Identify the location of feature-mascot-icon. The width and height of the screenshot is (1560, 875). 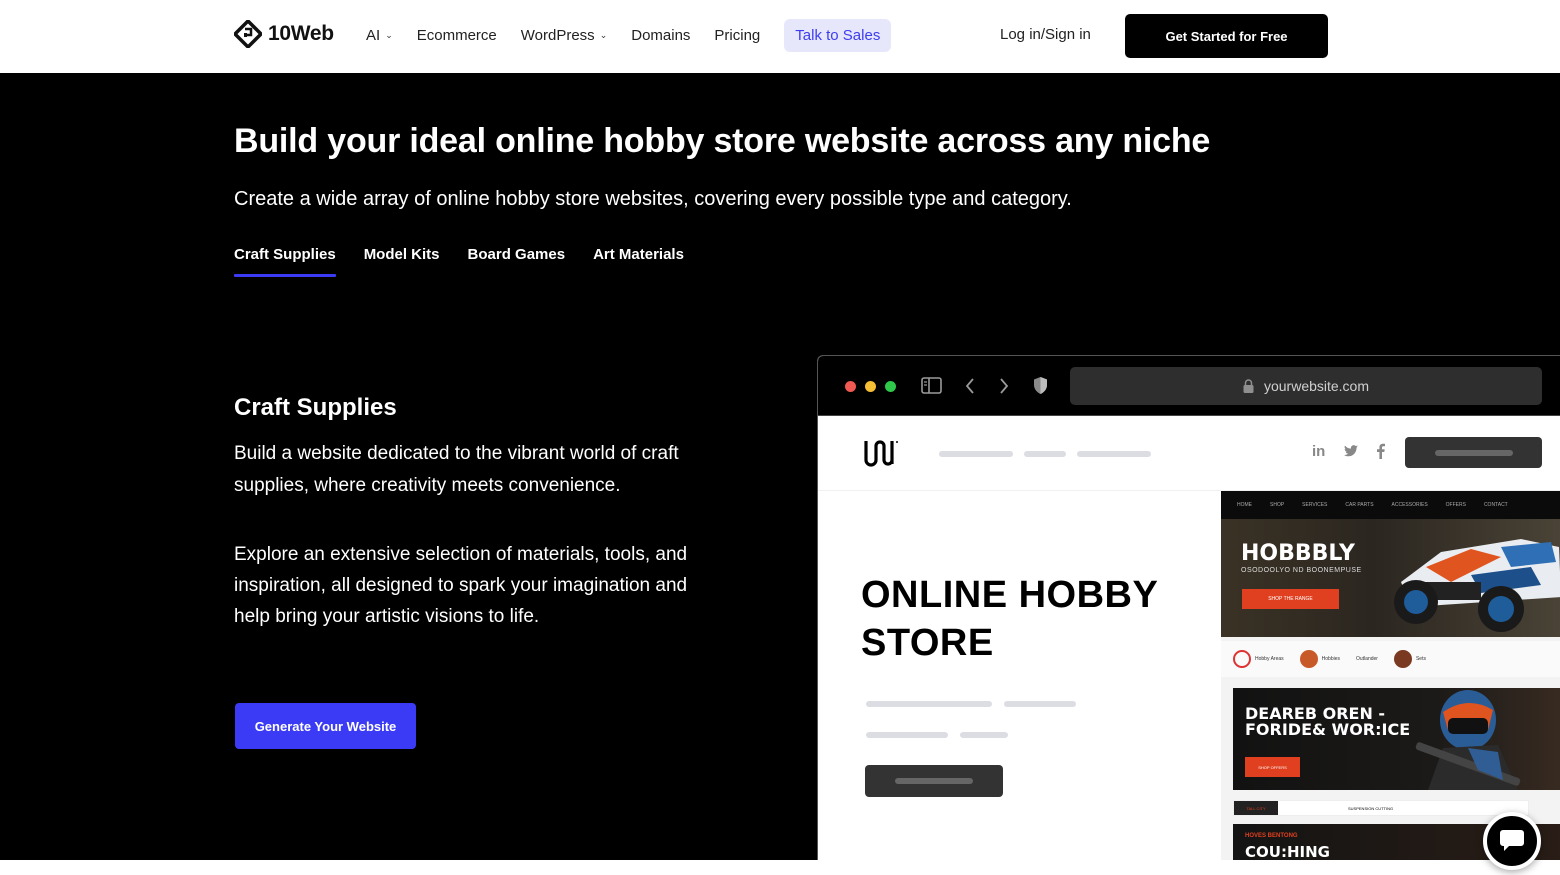
(1402, 659).